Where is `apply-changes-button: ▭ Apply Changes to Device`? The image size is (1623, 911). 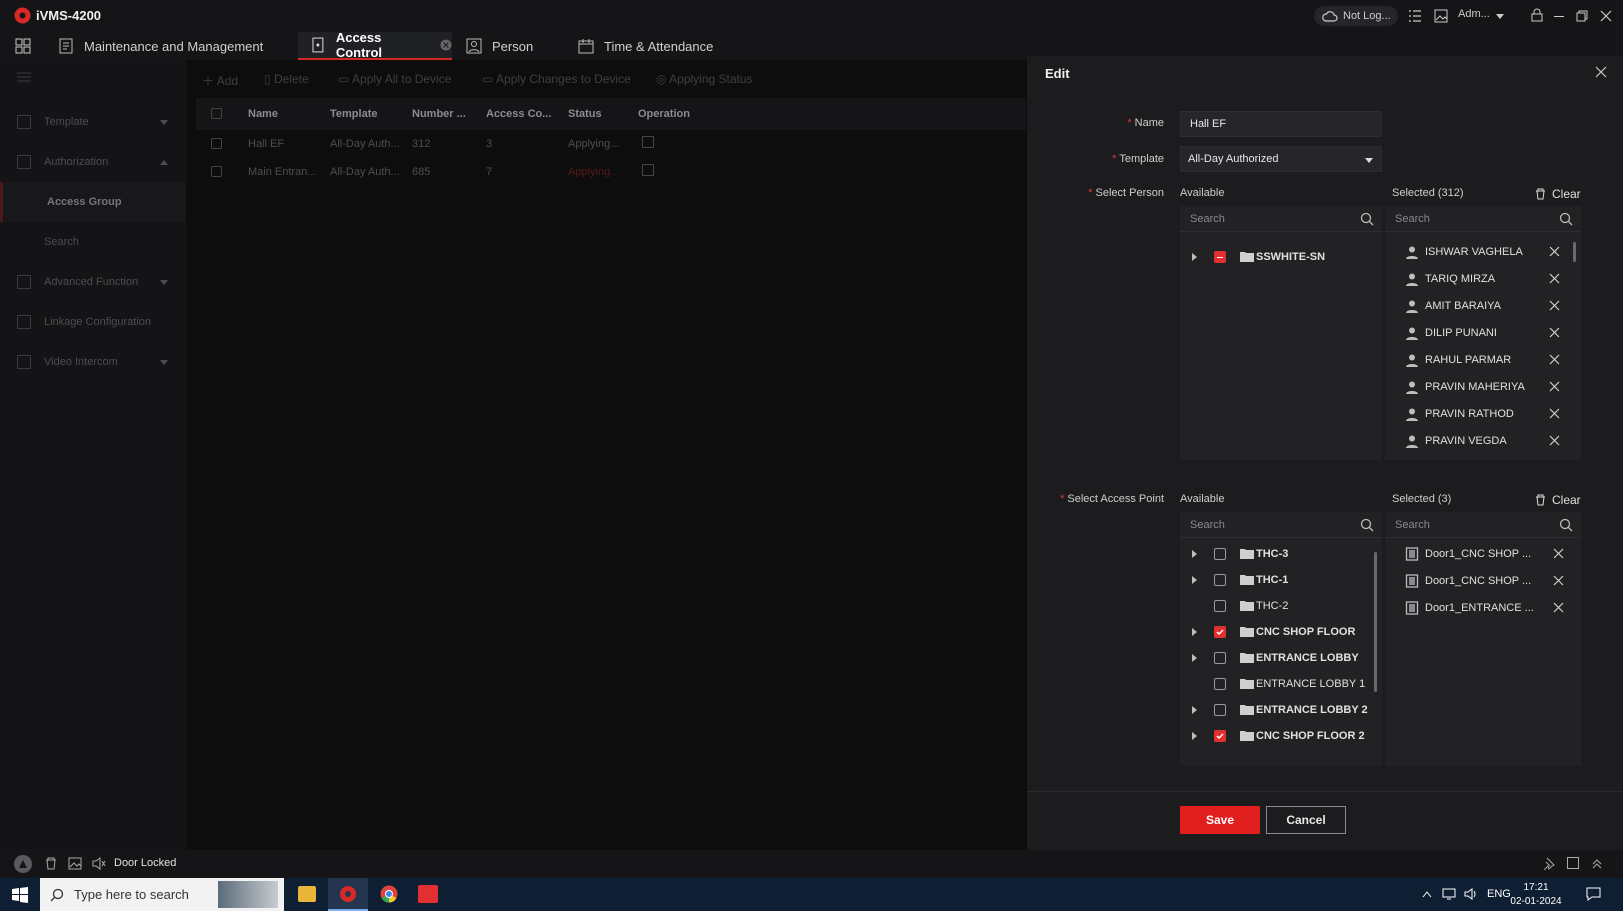 apply-changes-button: ▭ Apply Changes to Device is located at coordinates (556, 79).